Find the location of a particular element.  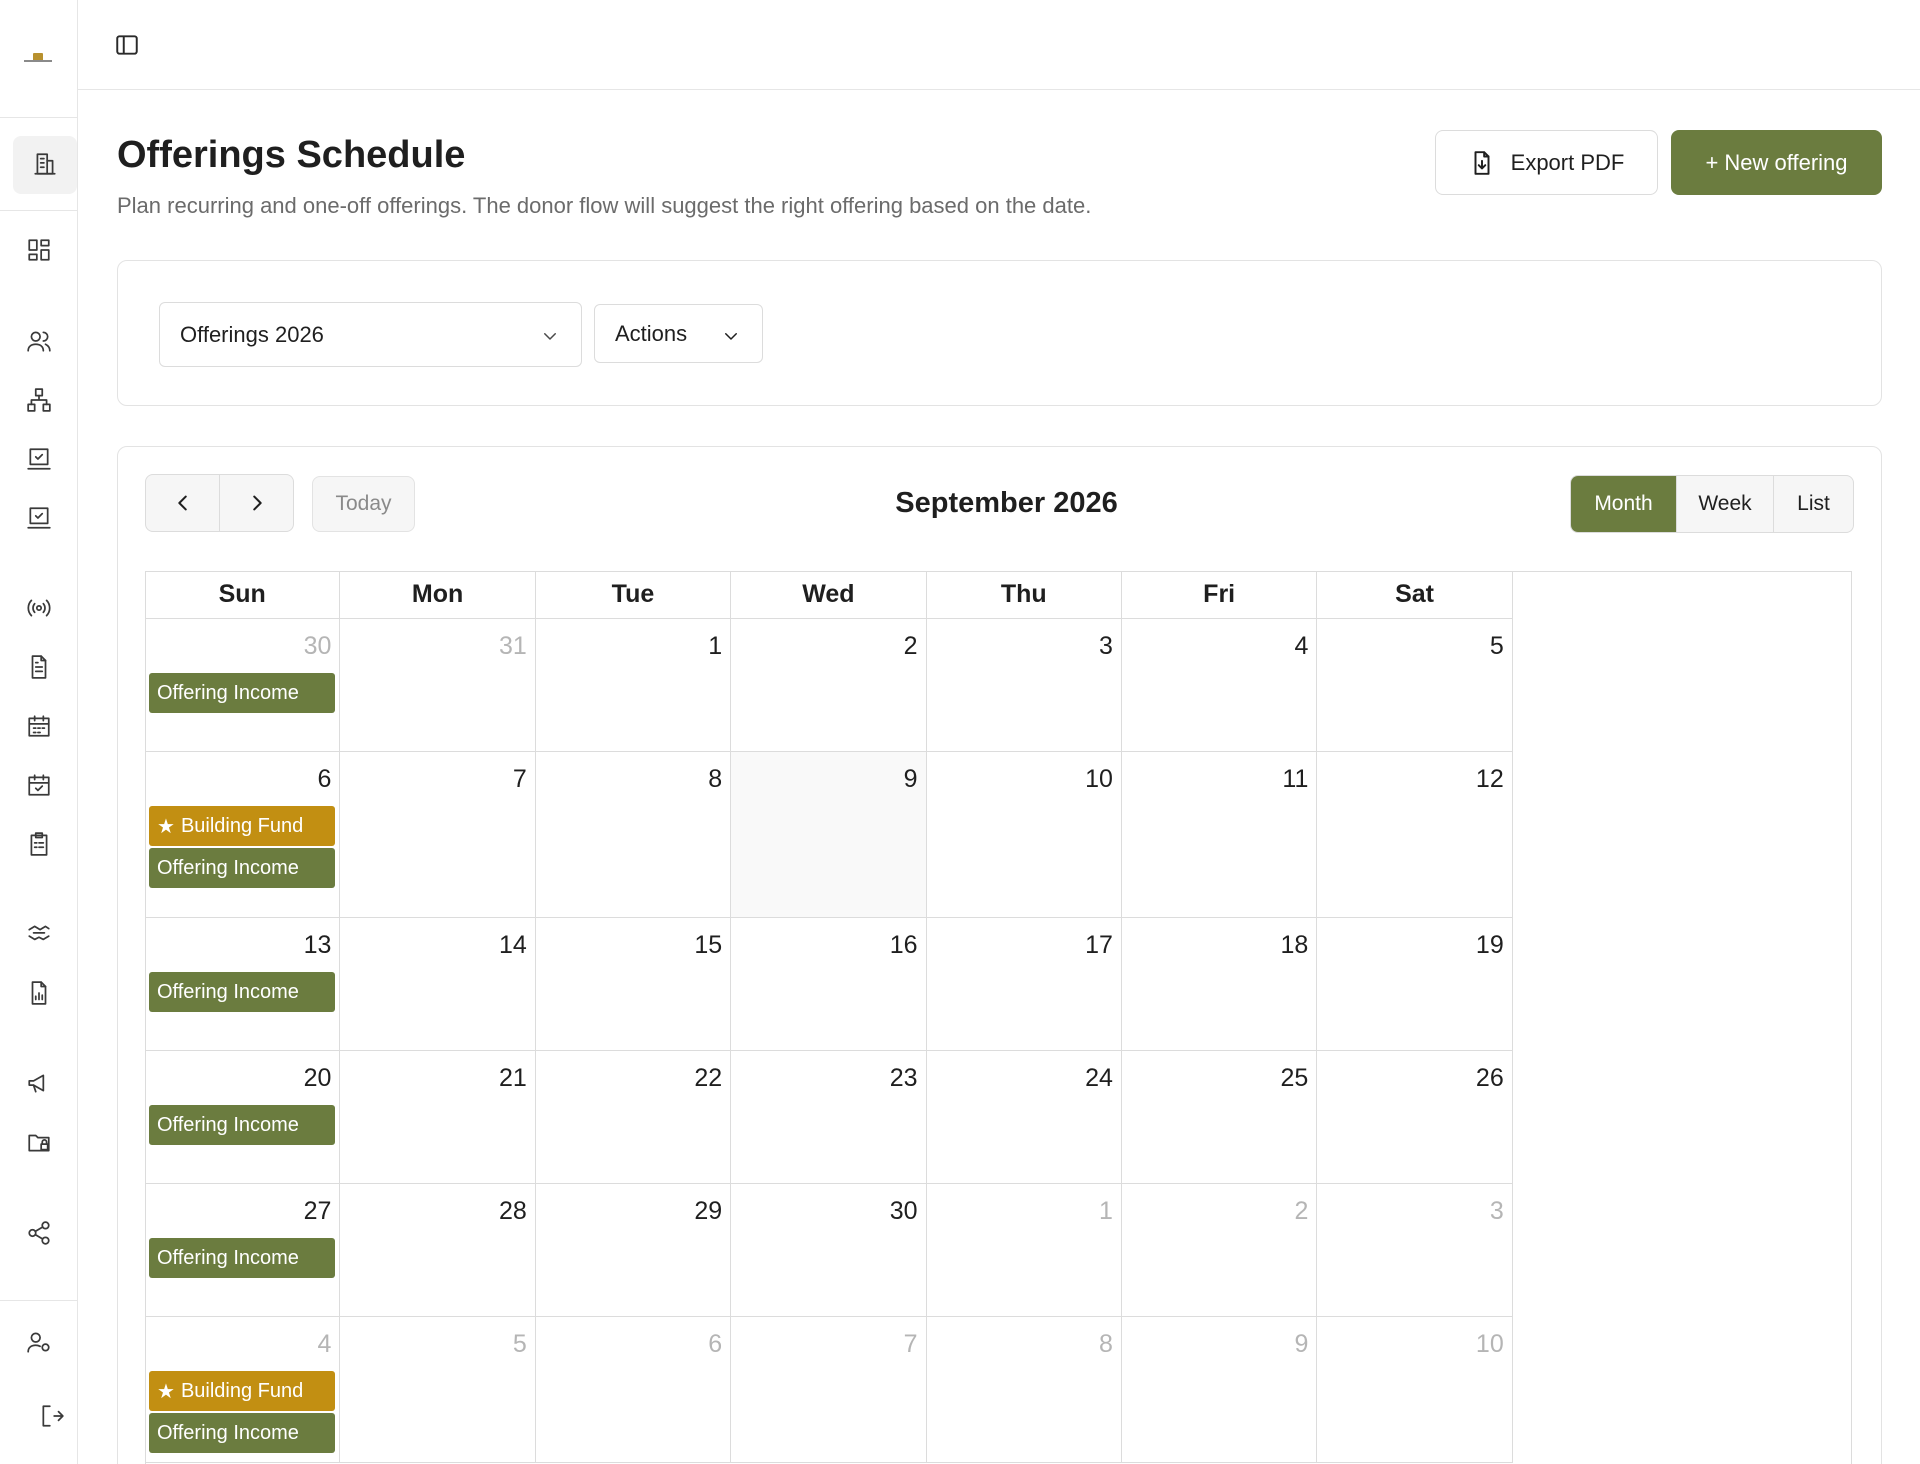

day-number: 25 is located at coordinates (1294, 1078).